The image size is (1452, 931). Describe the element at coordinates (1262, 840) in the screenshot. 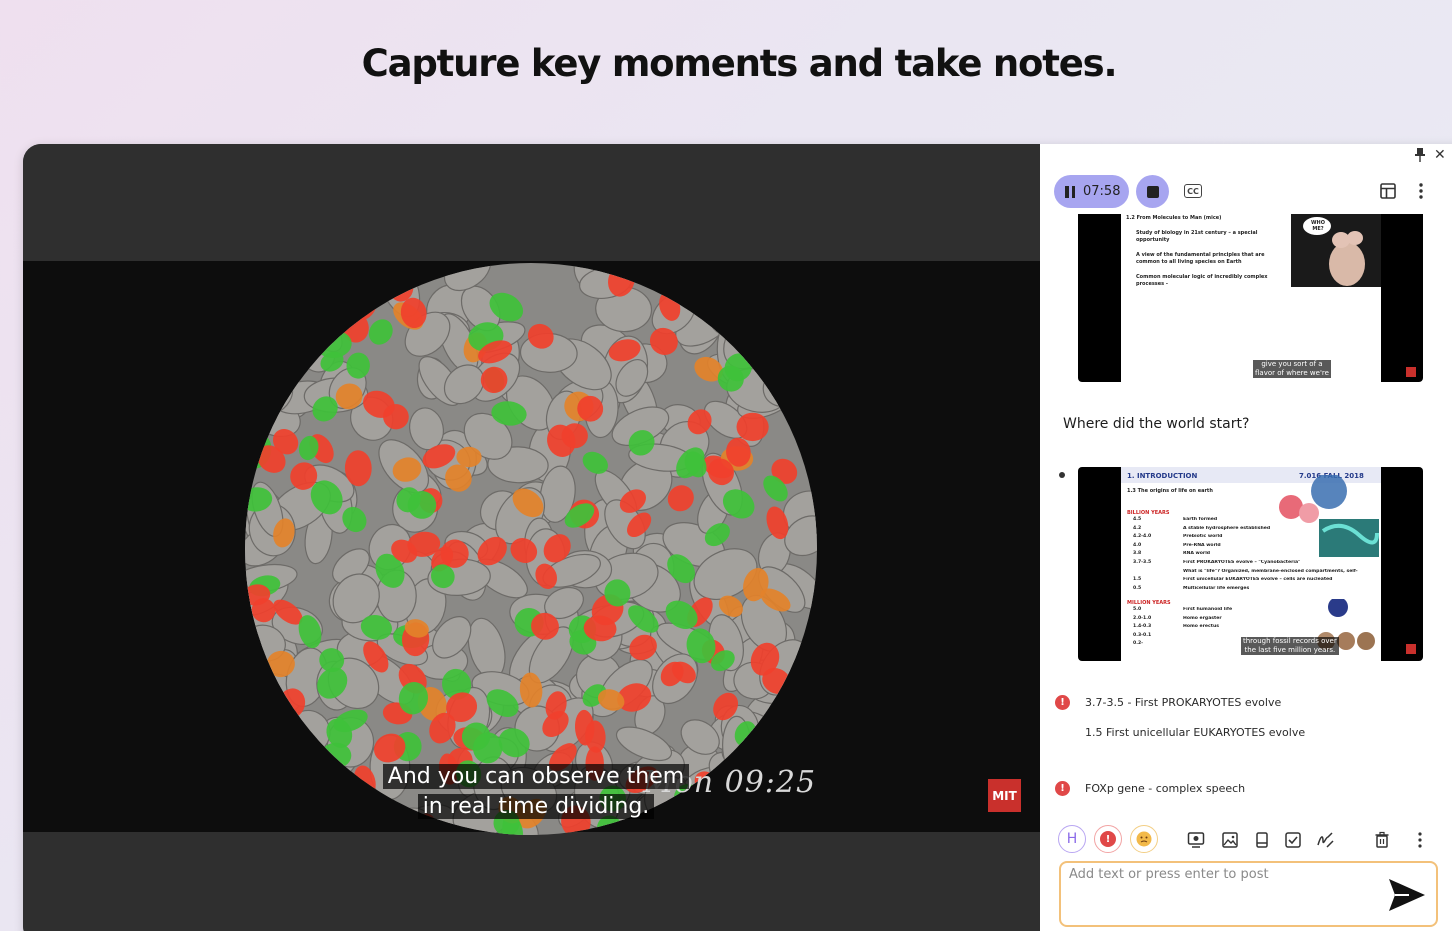

I see `card-icon` at that location.